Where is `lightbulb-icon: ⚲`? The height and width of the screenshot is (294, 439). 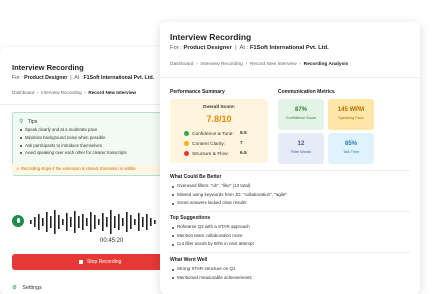 lightbulb-icon: ⚲ is located at coordinates (21, 122).